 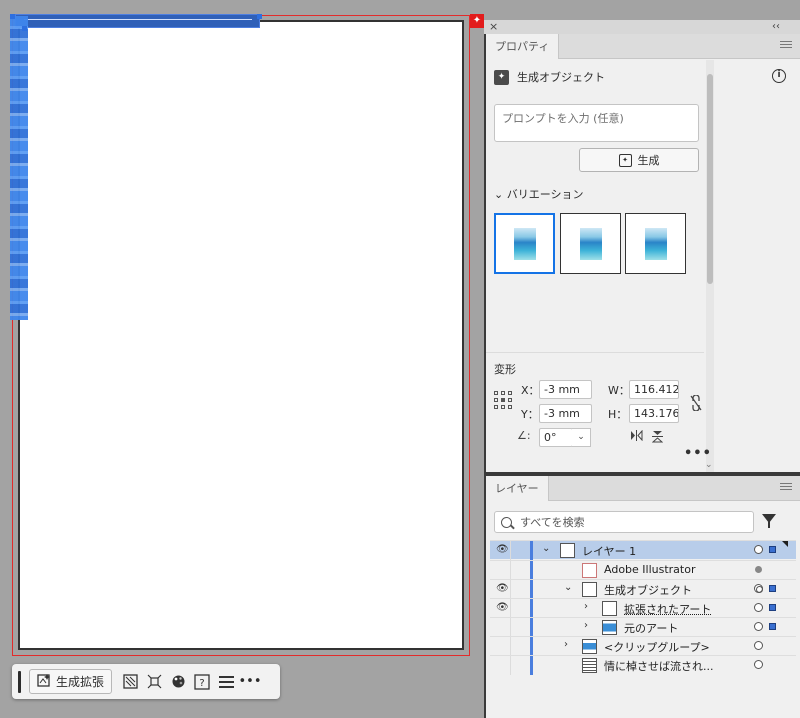 What do you see at coordinates (517, 488) in the screenshot?
I see `tab-layers: レイヤー` at bounding box center [517, 488].